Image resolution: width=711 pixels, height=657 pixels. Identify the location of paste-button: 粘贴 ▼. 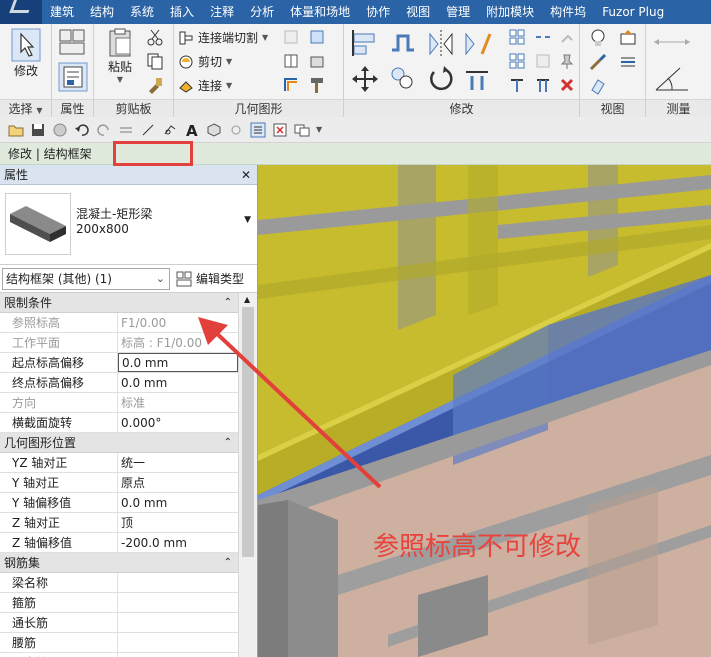
(120, 56).